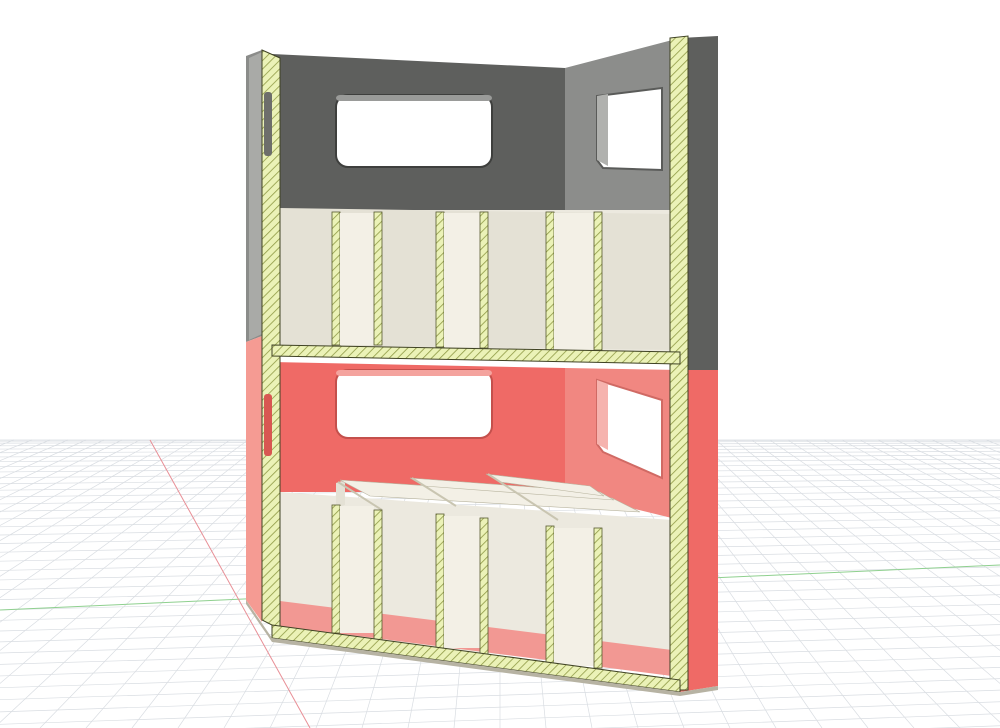  Describe the element at coordinates (414, 404) in the screenshot. I see `lower-back-window` at that location.